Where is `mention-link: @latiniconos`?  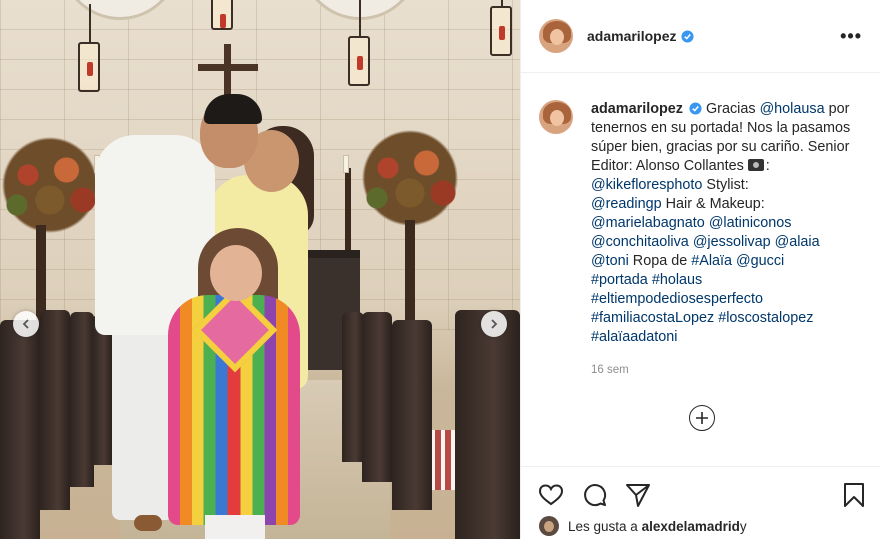
mention-link: @latiniconos is located at coordinates (750, 223).